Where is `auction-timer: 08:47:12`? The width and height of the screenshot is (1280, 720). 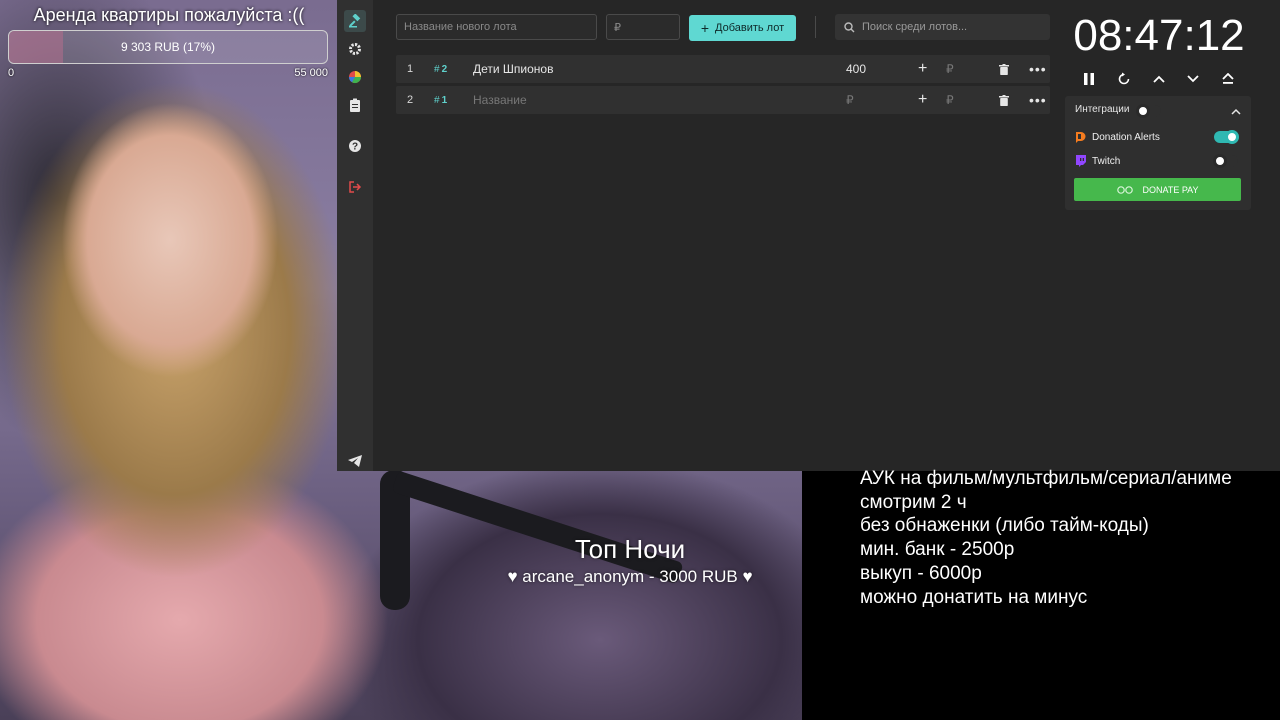
auction-timer: 08:47:12 is located at coordinates (1159, 35).